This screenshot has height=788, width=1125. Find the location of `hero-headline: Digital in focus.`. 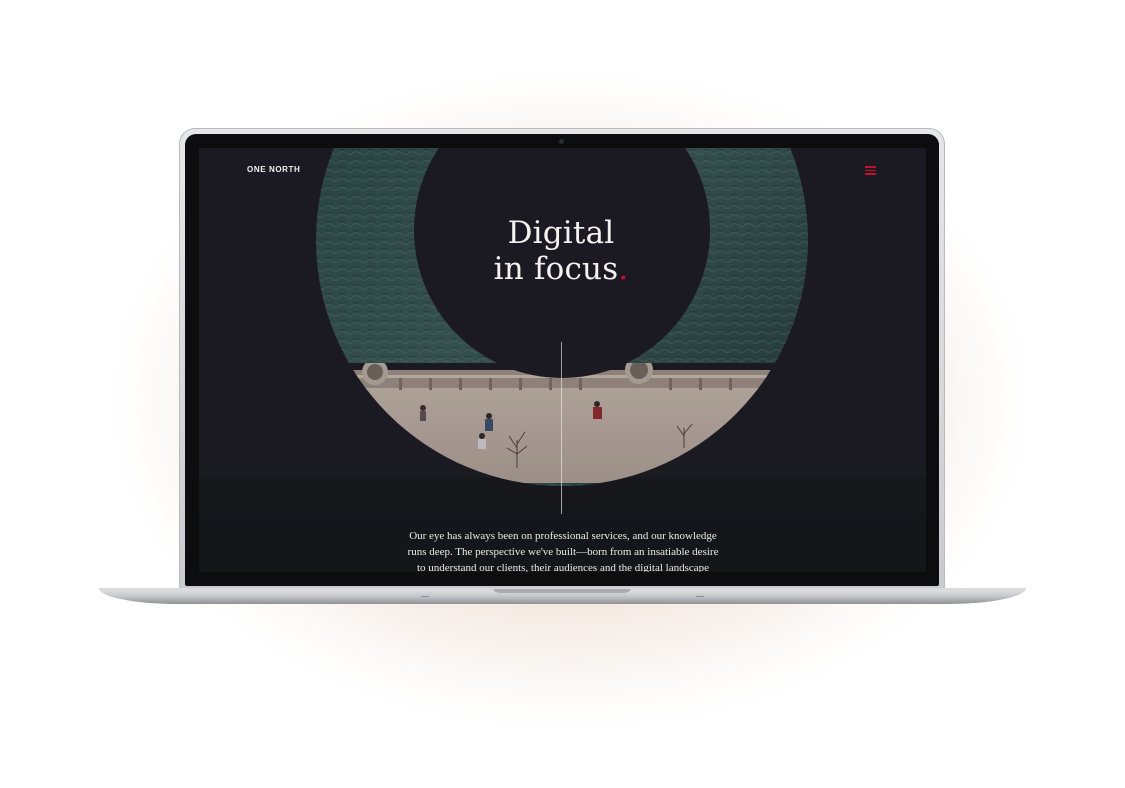

hero-headline: Digital in focus. is located at coordinates (561, 251).